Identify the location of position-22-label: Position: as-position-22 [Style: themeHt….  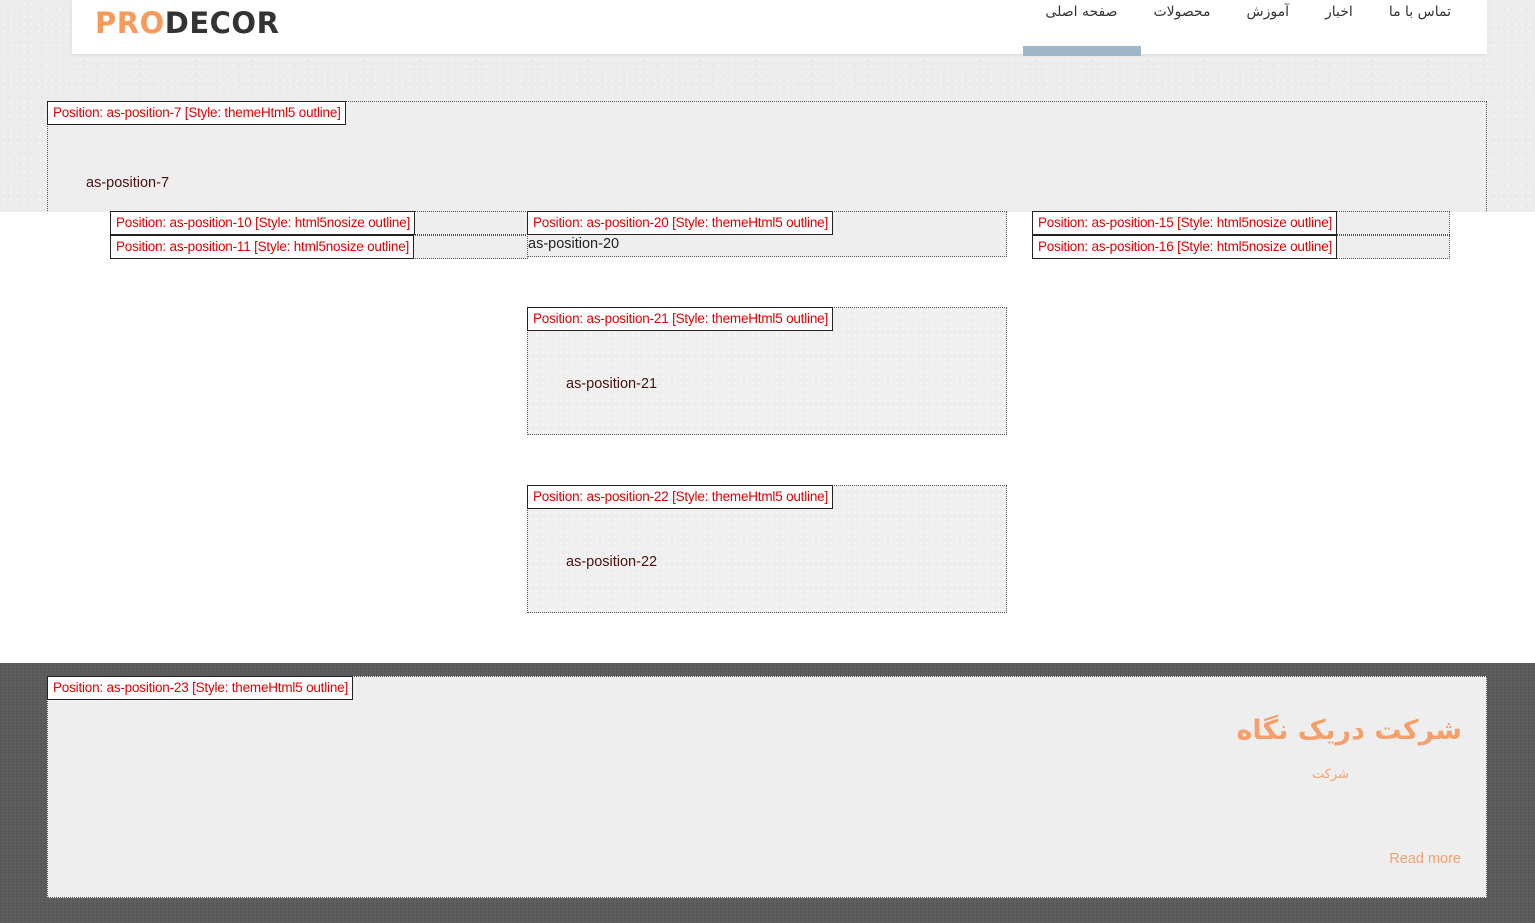
(680, 497).